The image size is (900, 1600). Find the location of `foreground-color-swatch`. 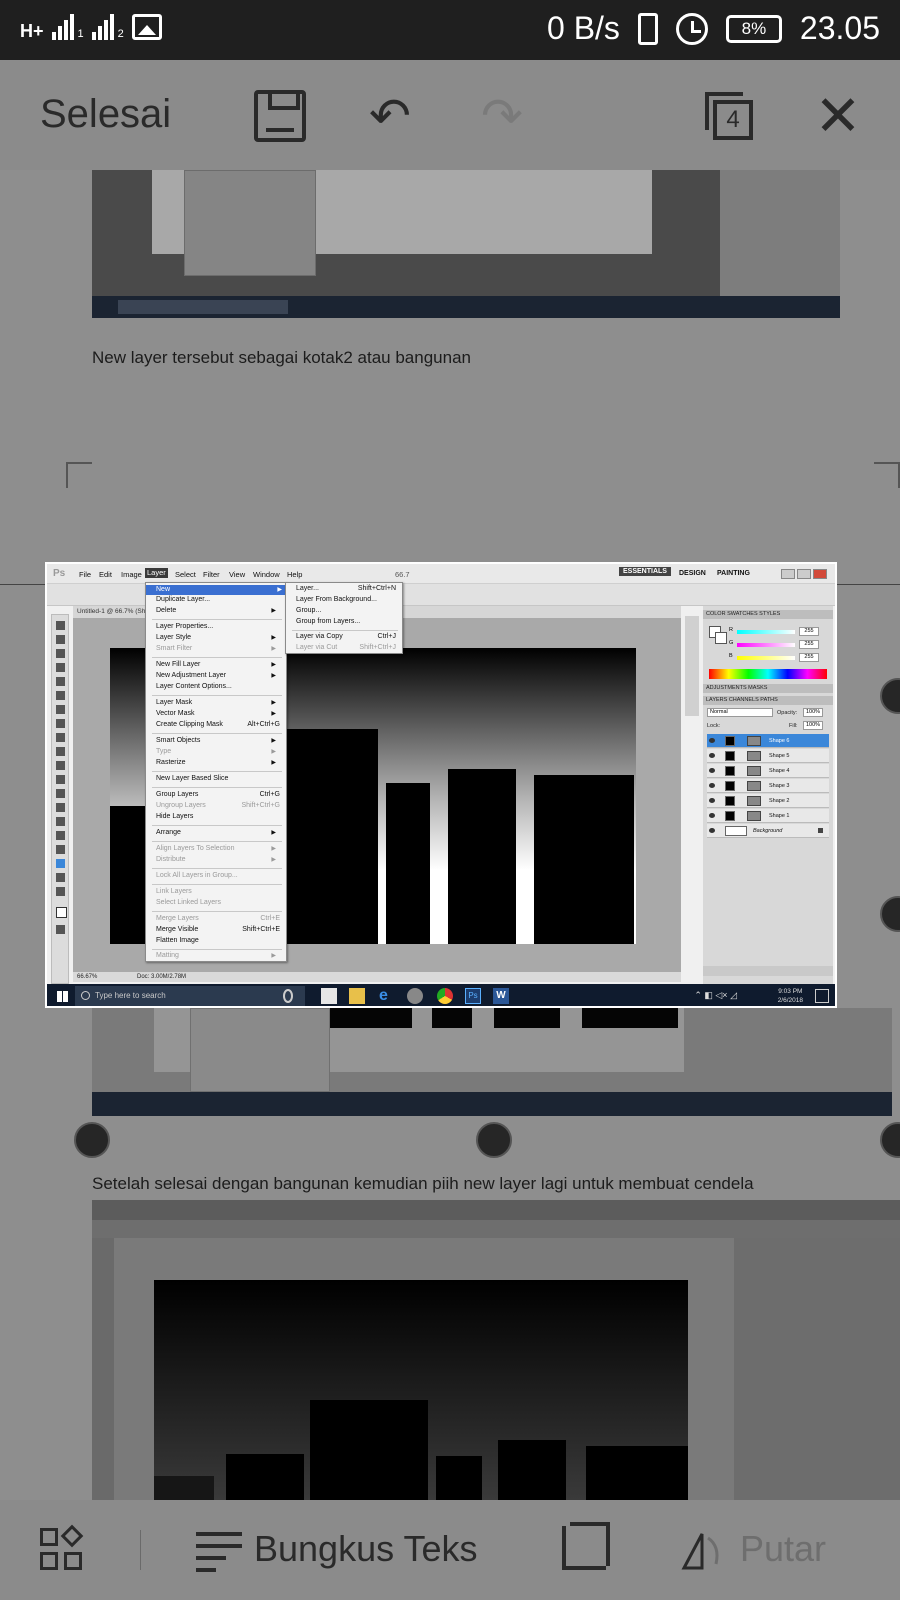

foreground-color-swatch is located at coordinates (61, 912).